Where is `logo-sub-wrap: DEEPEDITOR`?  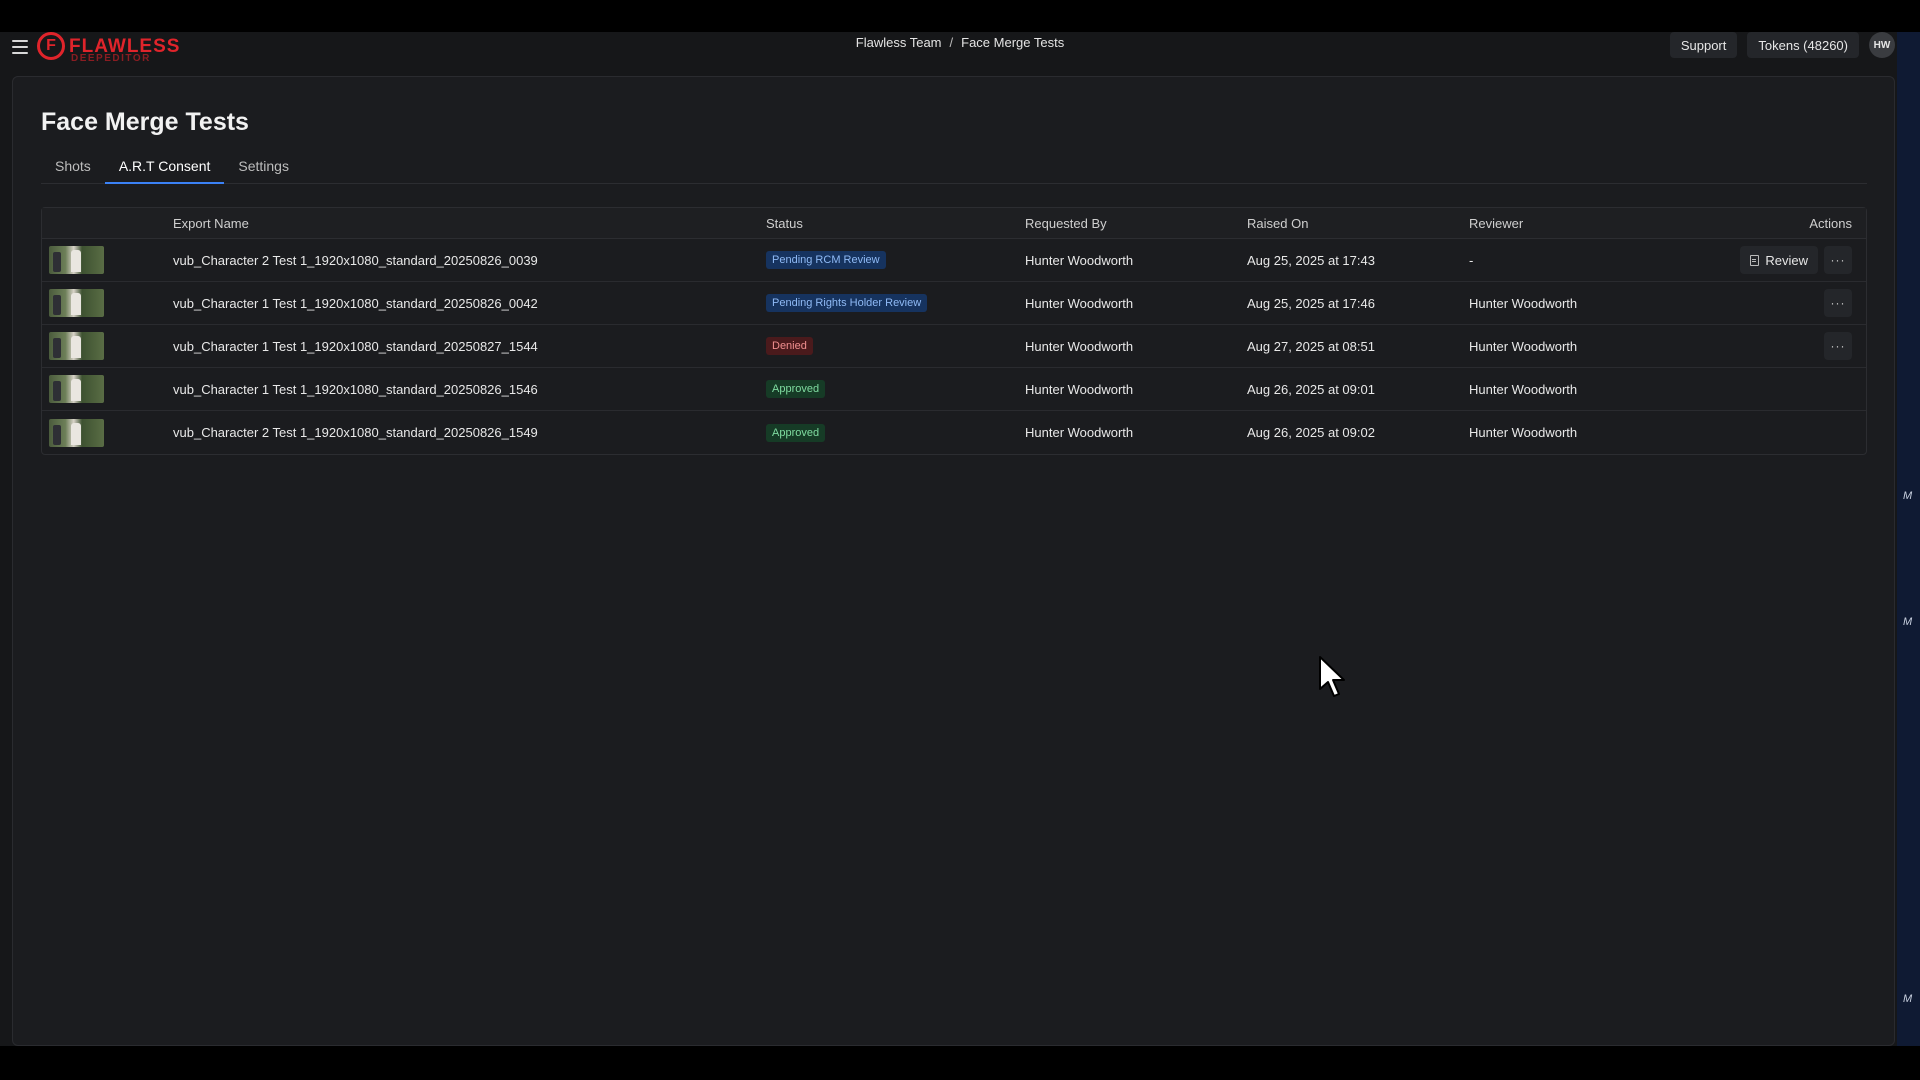 logo-sub-wrap: DEEPEDITOR is located at coordinates (94, 57).